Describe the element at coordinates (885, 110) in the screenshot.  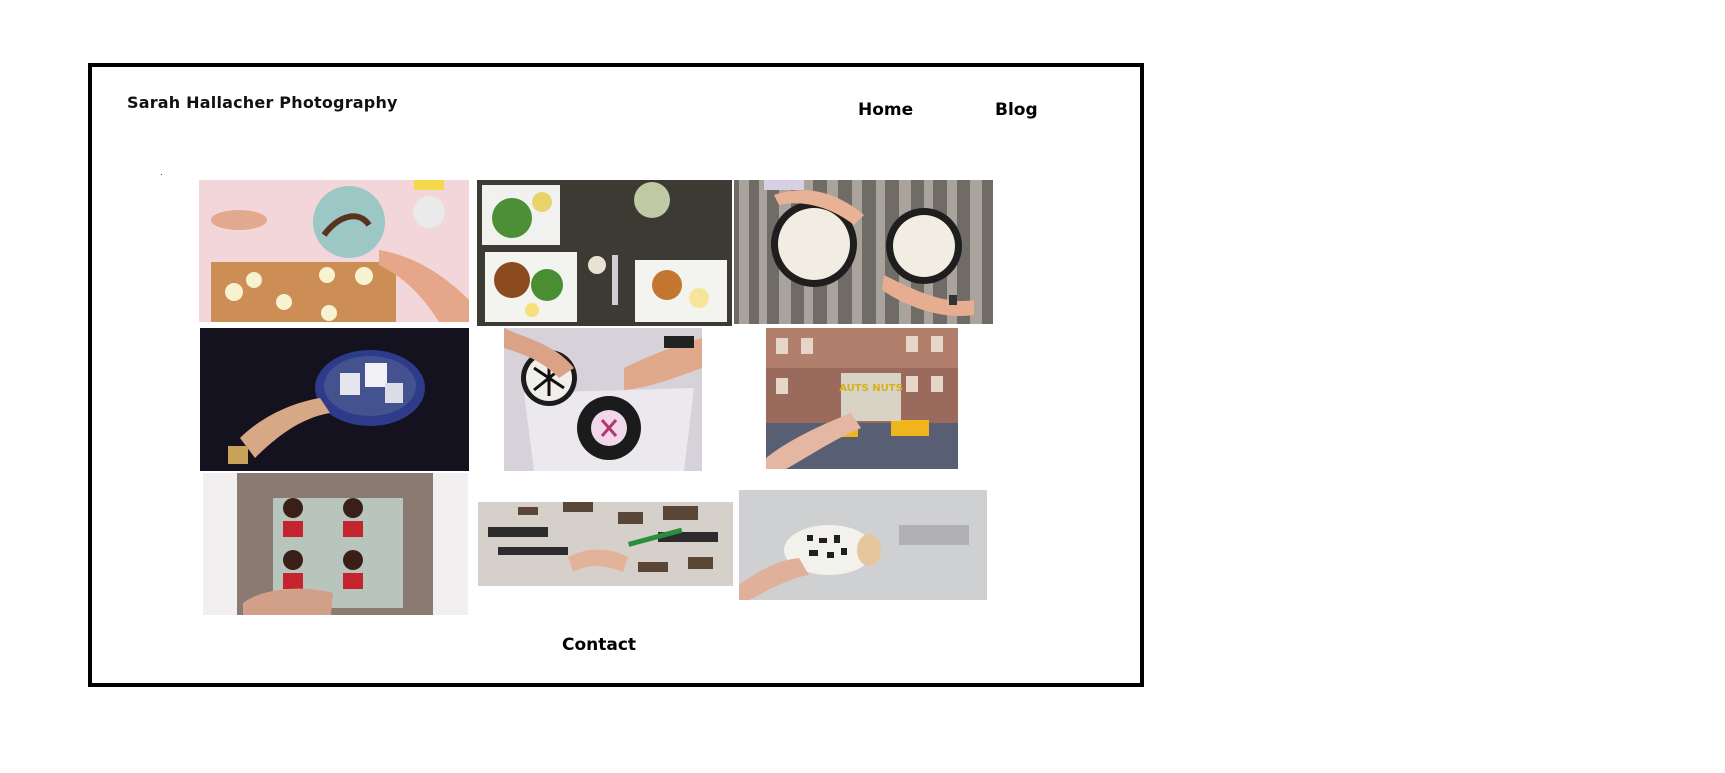
I see `nav-home-link: Home` at that location.